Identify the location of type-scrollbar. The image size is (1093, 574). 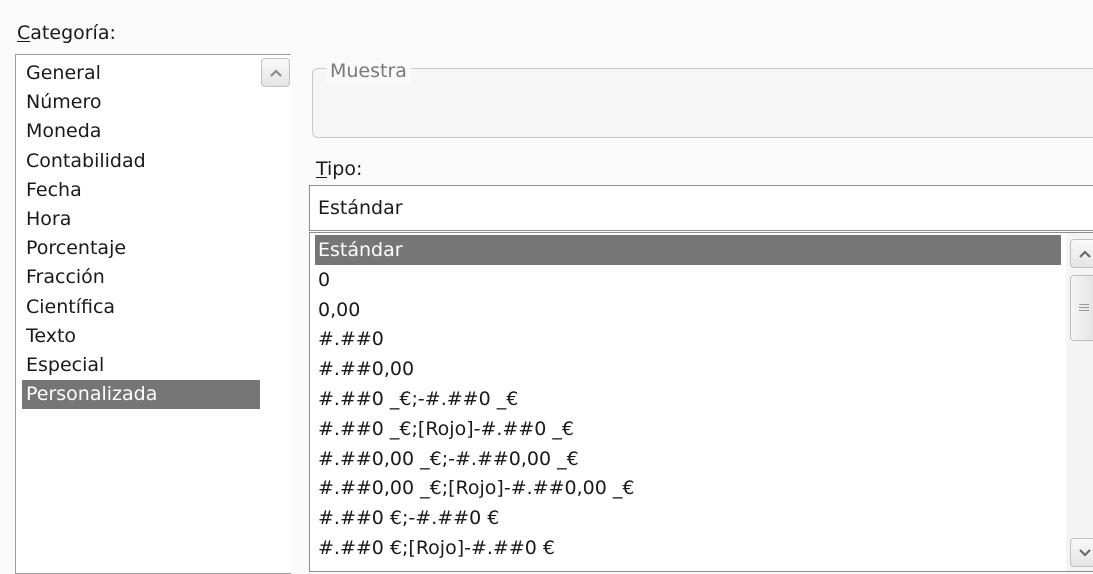
(1079, 402).